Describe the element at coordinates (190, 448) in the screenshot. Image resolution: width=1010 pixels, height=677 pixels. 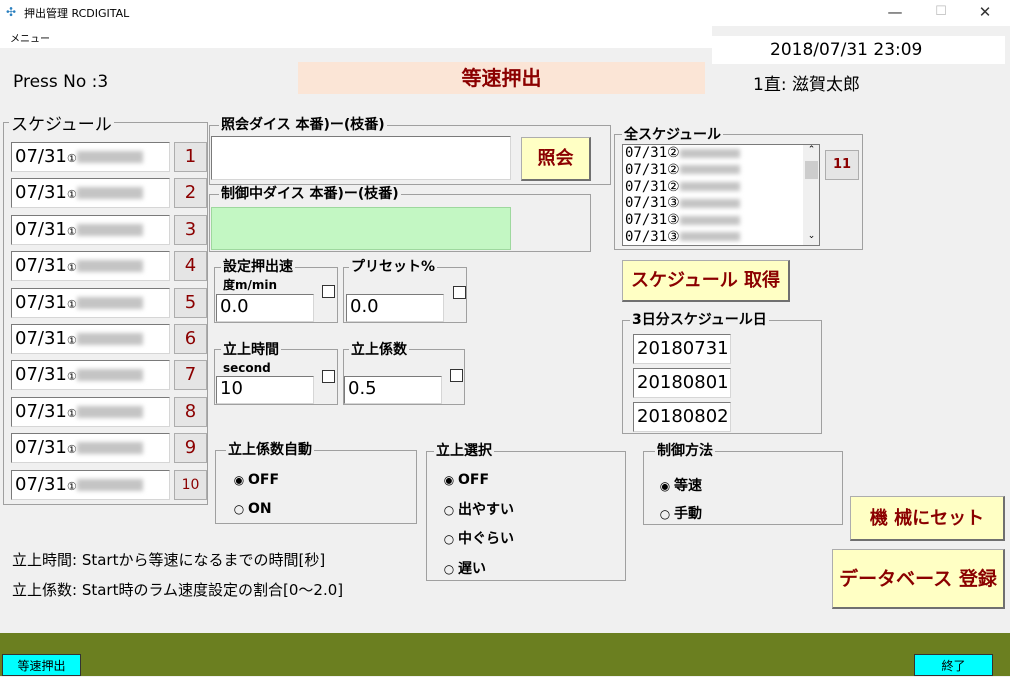
I see `schedule-select-button: 9` at that location.